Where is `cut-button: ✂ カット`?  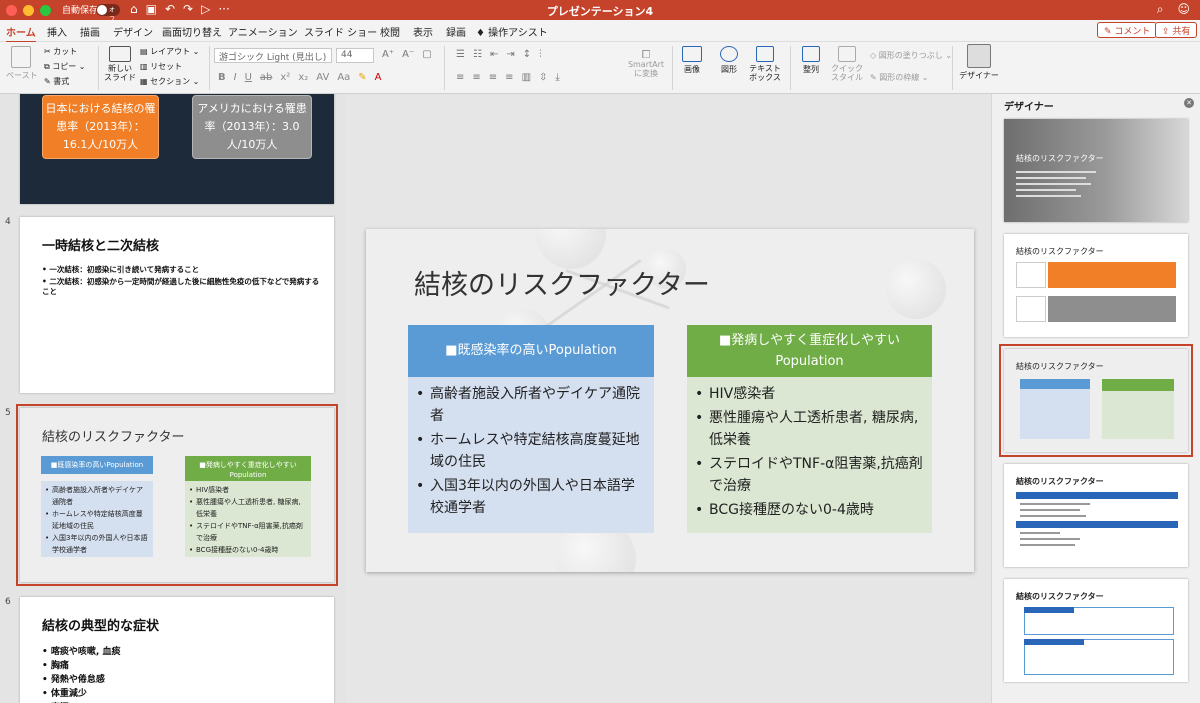
cut-button: ✂ カット is located at coordinates (60, 51).